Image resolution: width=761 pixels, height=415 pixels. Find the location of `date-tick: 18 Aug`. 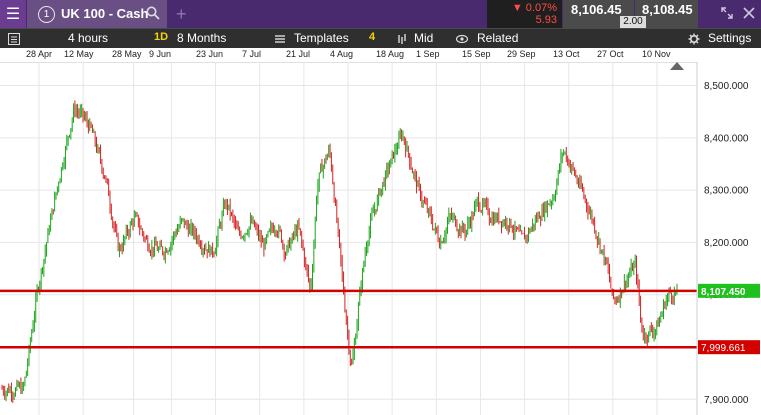

date-tick: 18 Aug is located at coordinates (390, 54).